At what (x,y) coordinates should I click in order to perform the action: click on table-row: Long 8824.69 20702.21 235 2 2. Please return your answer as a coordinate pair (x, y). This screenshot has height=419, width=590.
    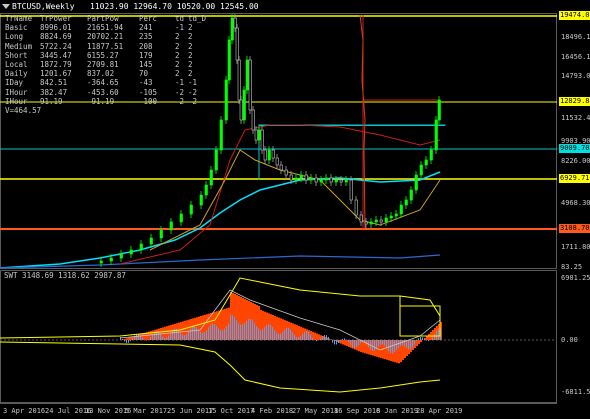
    Looking at the image, I should click on (99, 37).